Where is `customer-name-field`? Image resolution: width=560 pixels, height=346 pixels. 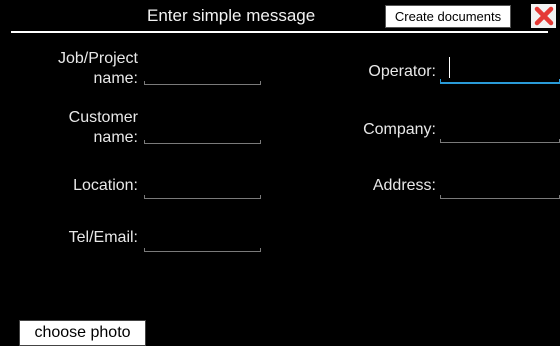
customer-name-field is located at coordinates (202, 139).